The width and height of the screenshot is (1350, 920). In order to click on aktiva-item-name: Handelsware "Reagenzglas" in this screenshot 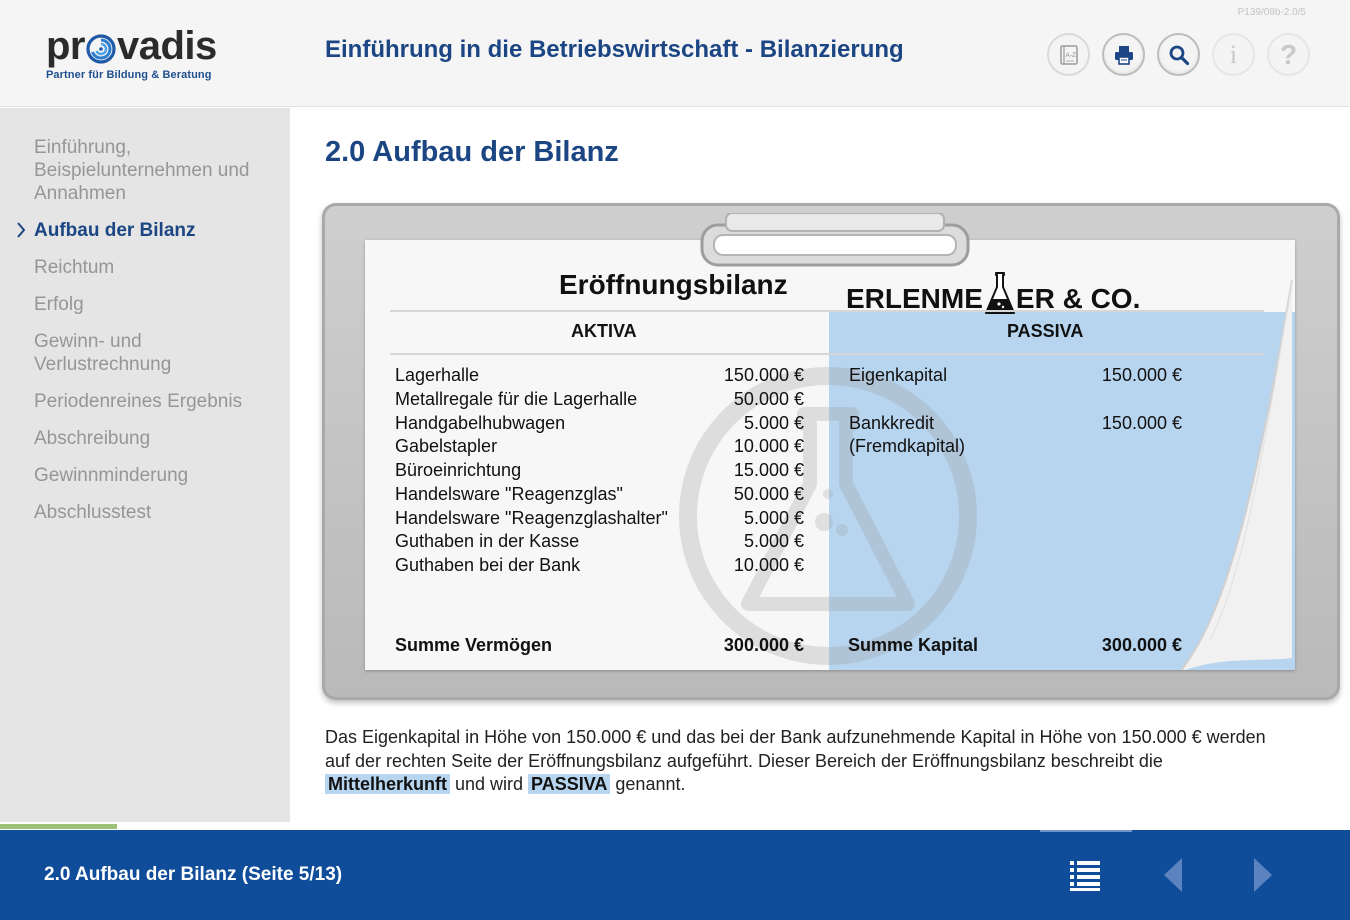, I will do `click(509, 494)`.